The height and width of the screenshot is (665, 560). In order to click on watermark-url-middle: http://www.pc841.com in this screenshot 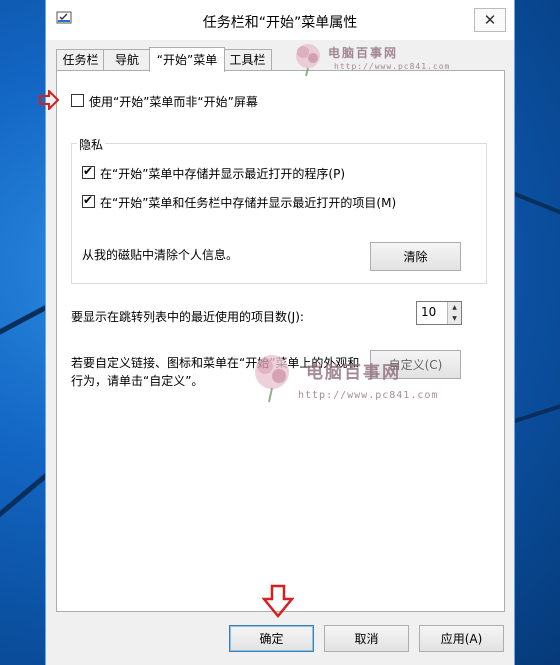, I will do `click(368, 395)`.